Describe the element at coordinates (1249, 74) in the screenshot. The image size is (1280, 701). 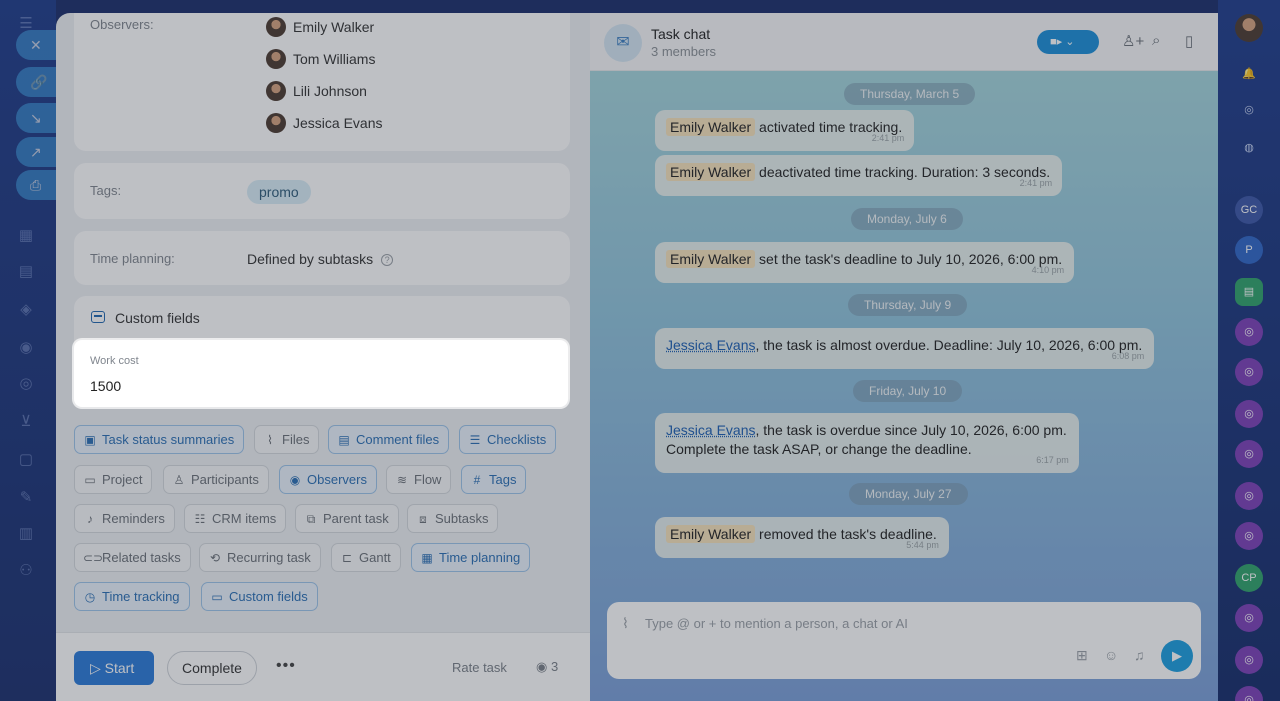
I see `bell-icon: 🔔` at that location.